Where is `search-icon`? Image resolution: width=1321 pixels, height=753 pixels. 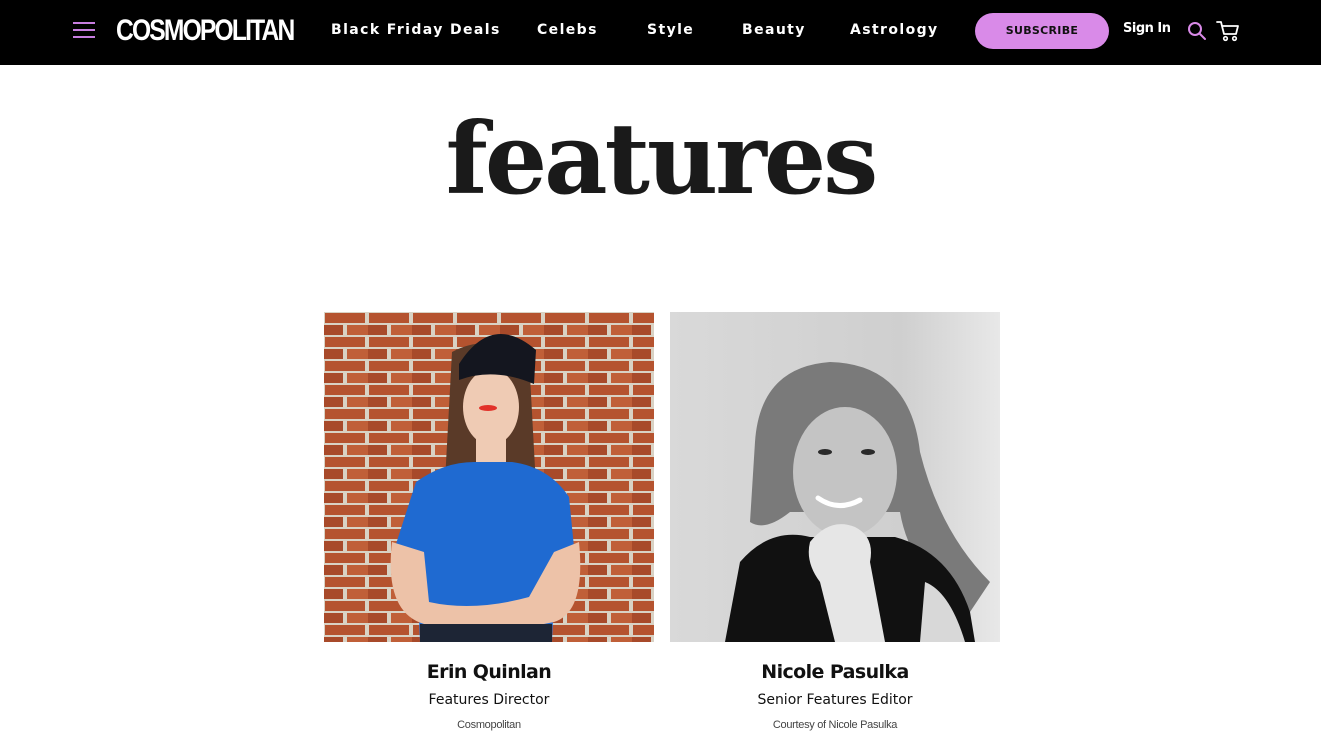 search-icon is located at coordinates (1197, 31).